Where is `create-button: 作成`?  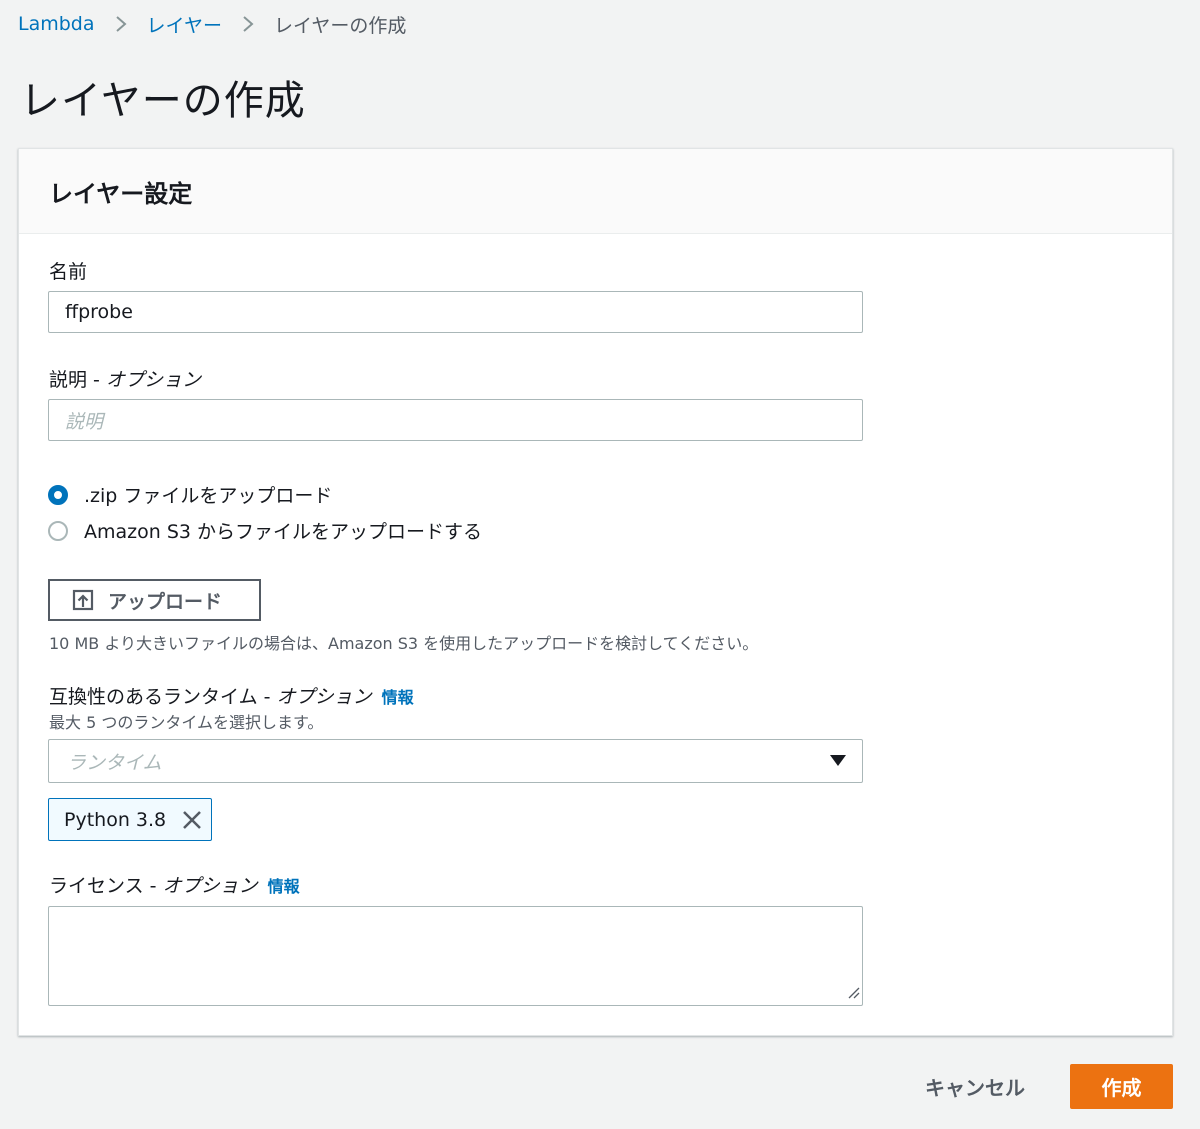 create-button: 作成 is located at coordinates (1121, 1086).